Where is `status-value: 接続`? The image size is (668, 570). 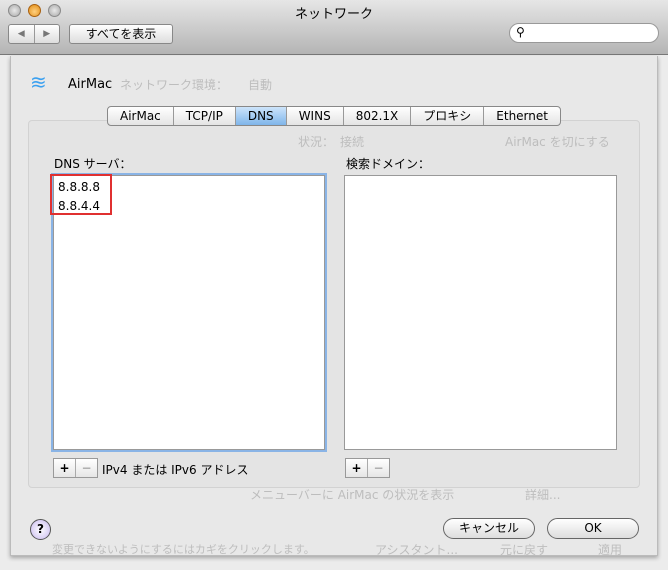 status-value: 接続 is located at coordinates (352, 142).